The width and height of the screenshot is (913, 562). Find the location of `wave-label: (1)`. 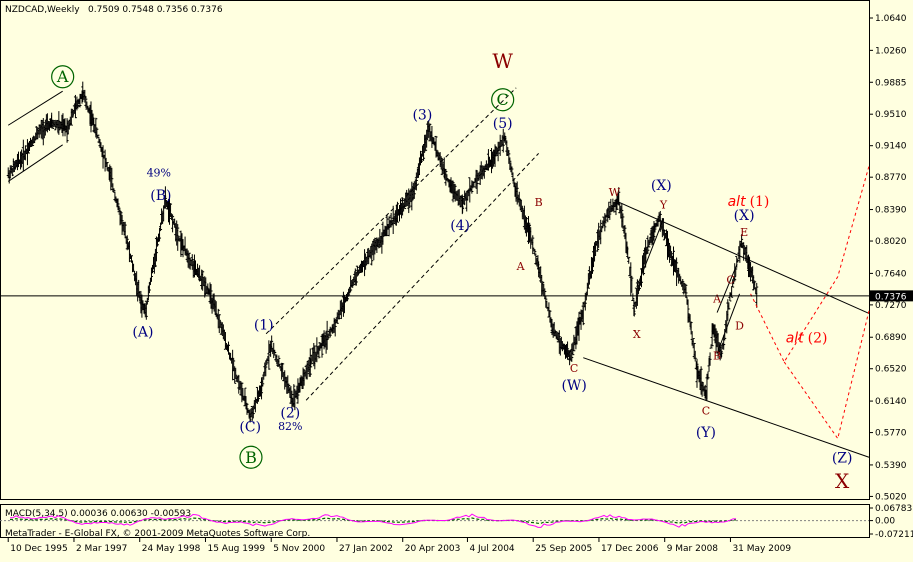

wave-label: (1) is located at coordinates (264, 326).